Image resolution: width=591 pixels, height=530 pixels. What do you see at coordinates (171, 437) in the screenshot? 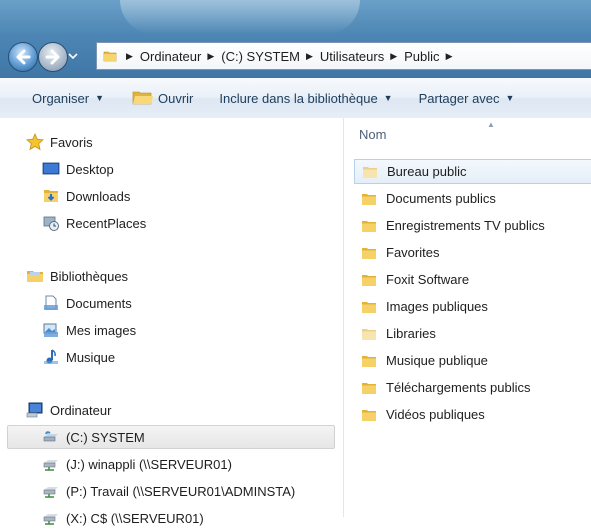
I see `nav-item-c-system: (C:) SYSTEM` at bounding box center [171, 437].